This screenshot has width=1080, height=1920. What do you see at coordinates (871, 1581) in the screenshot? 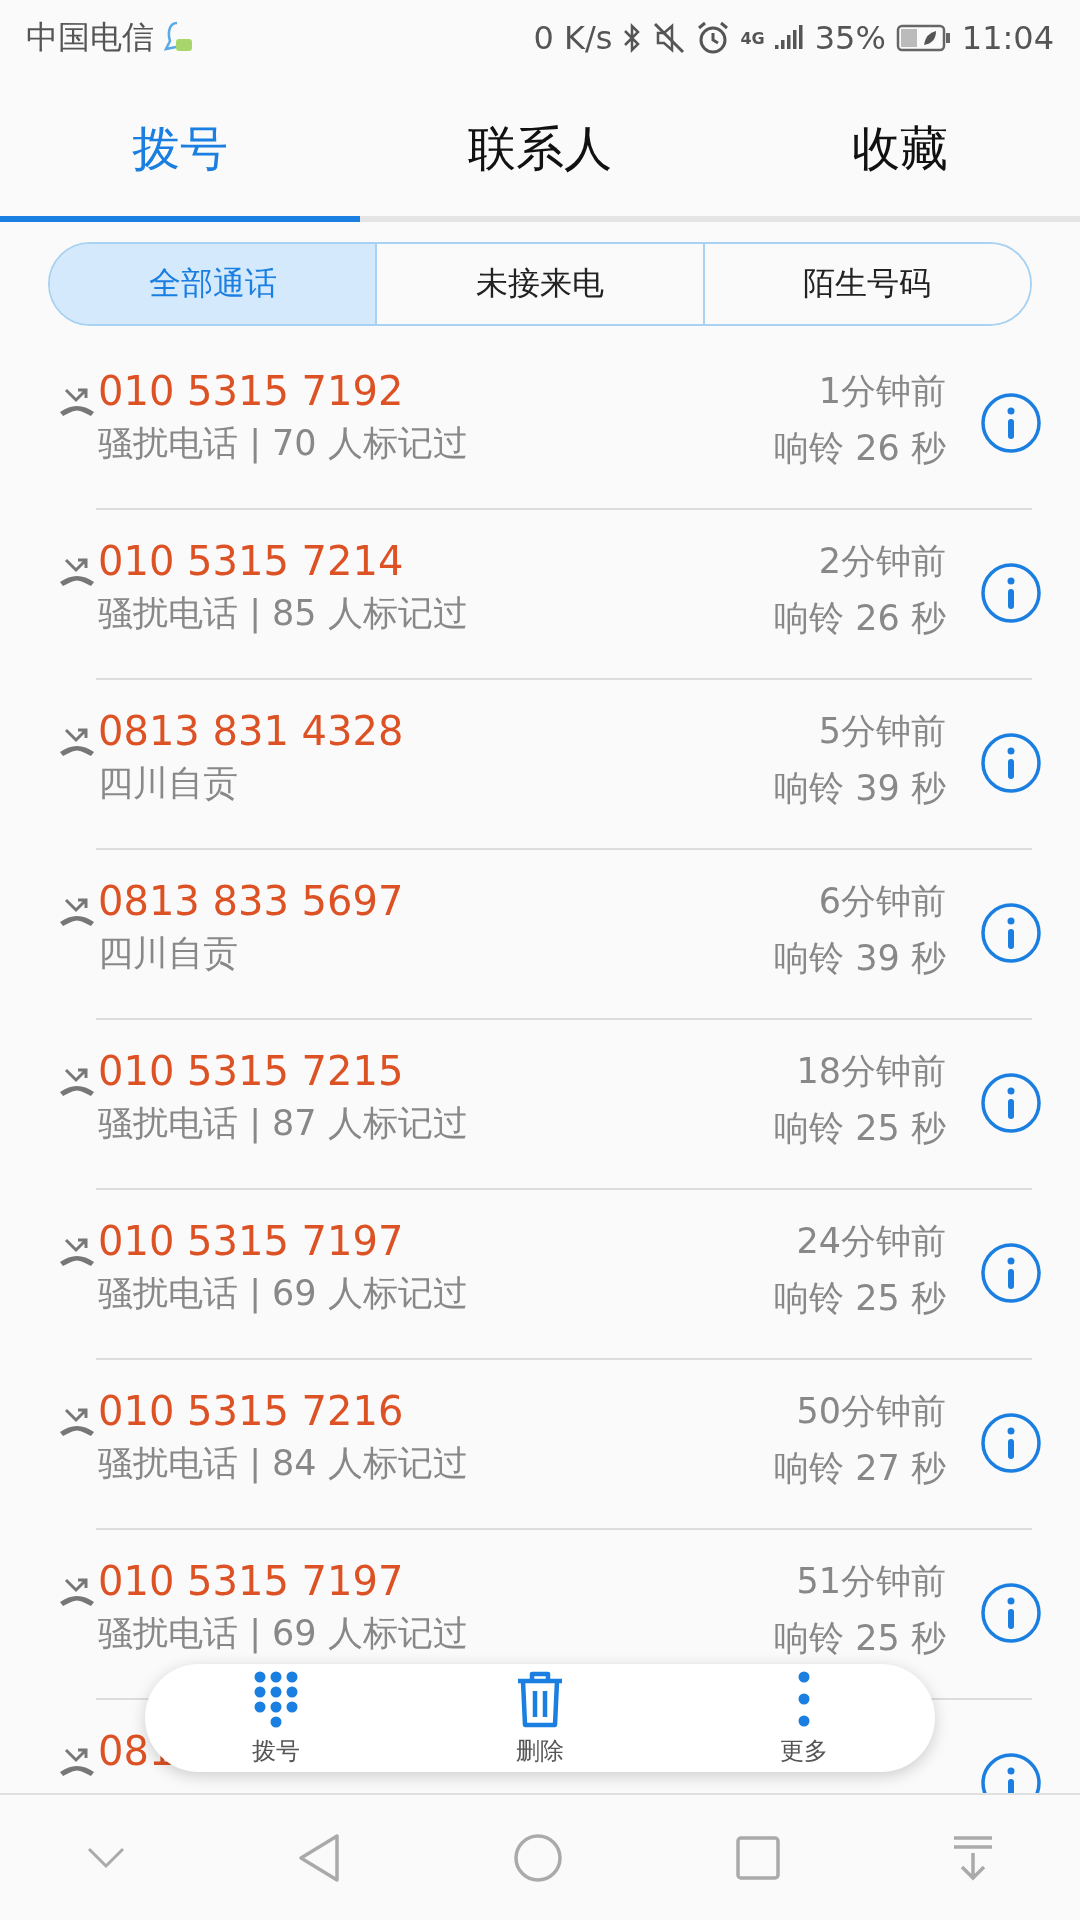
I see `call-time: 51分钟前` at bounding box center [871, 1581].